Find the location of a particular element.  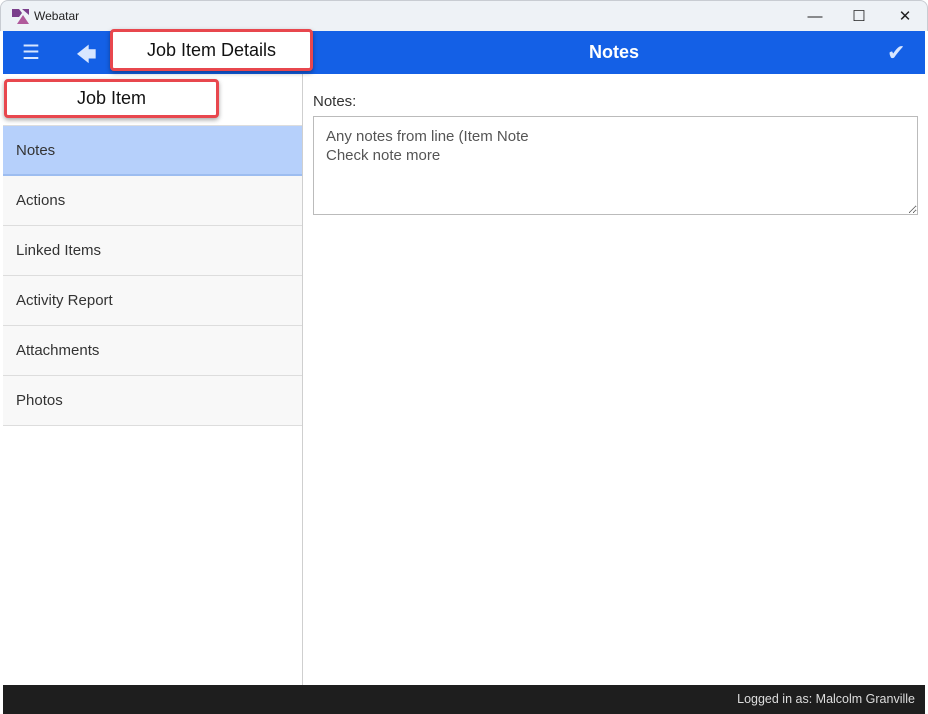

title-bar: Webatar — ☐ ✕ is located at coordinates (464, 15).